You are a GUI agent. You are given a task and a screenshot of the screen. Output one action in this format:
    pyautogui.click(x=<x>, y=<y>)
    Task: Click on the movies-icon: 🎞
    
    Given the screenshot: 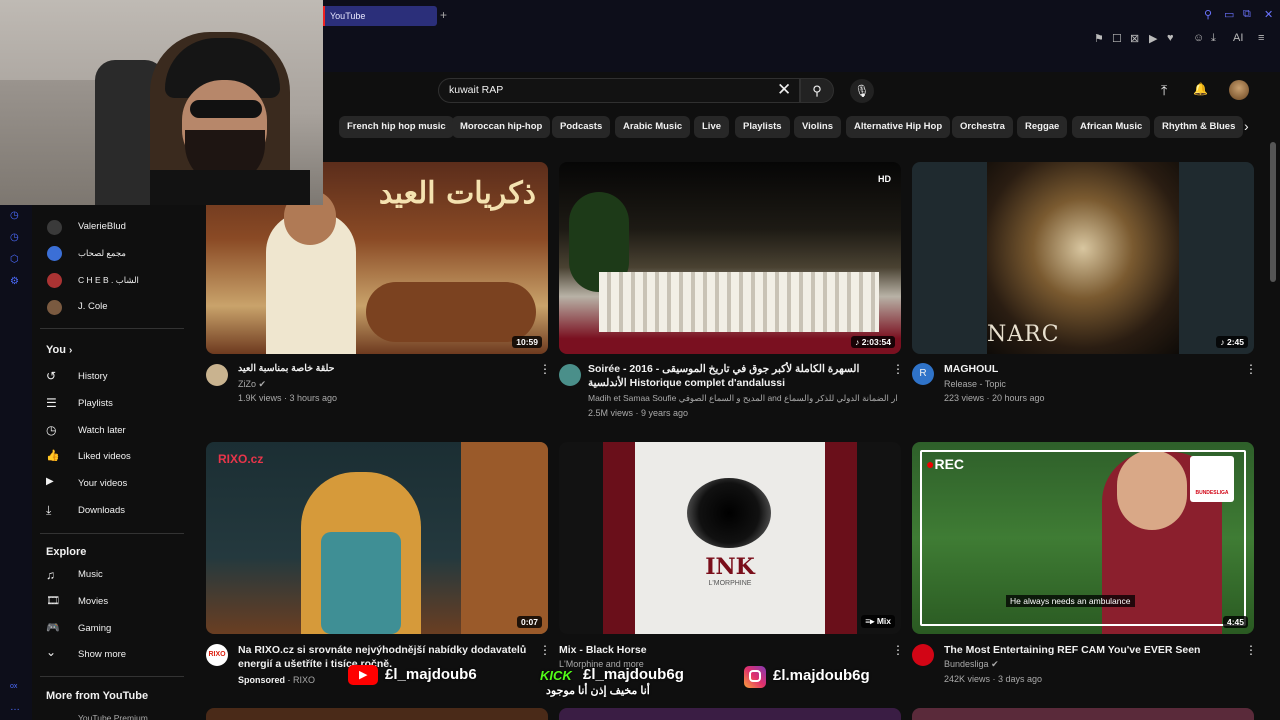 What is the action you would take?
    pyautogui.click(x=53, y=601)
    